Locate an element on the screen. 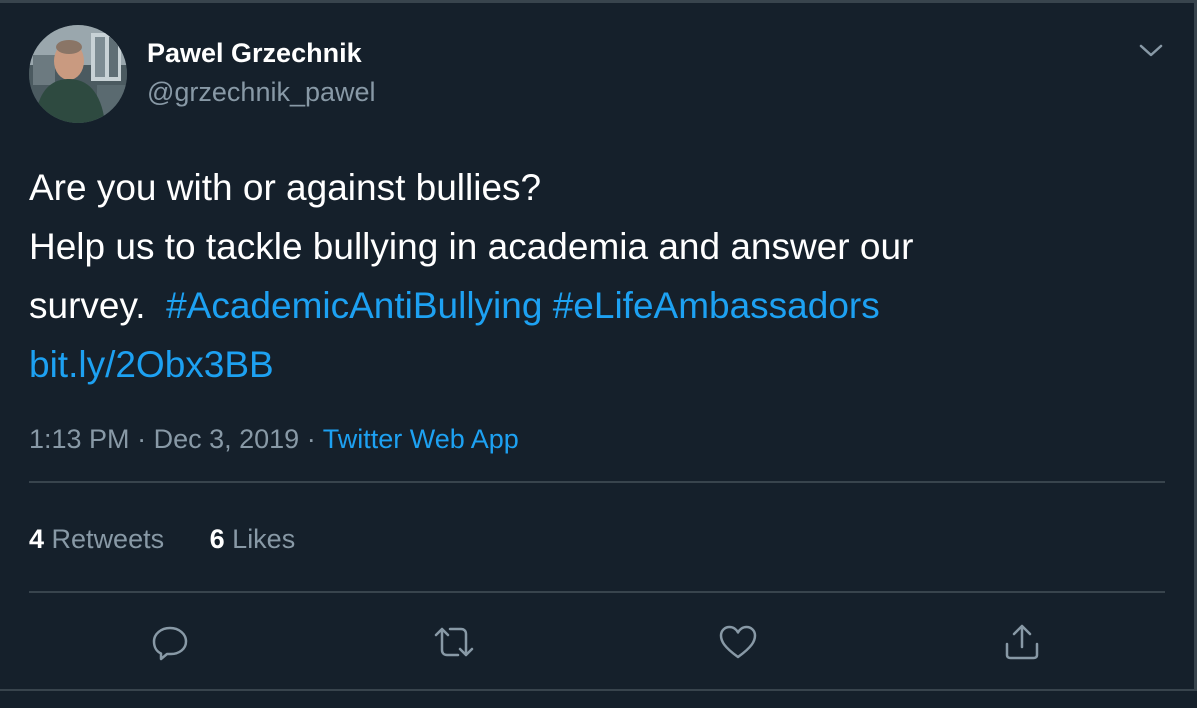 This screenshot has height=708, width=1197. user-handle: @grzechnik_pawel is located at coordinates (261, 92).